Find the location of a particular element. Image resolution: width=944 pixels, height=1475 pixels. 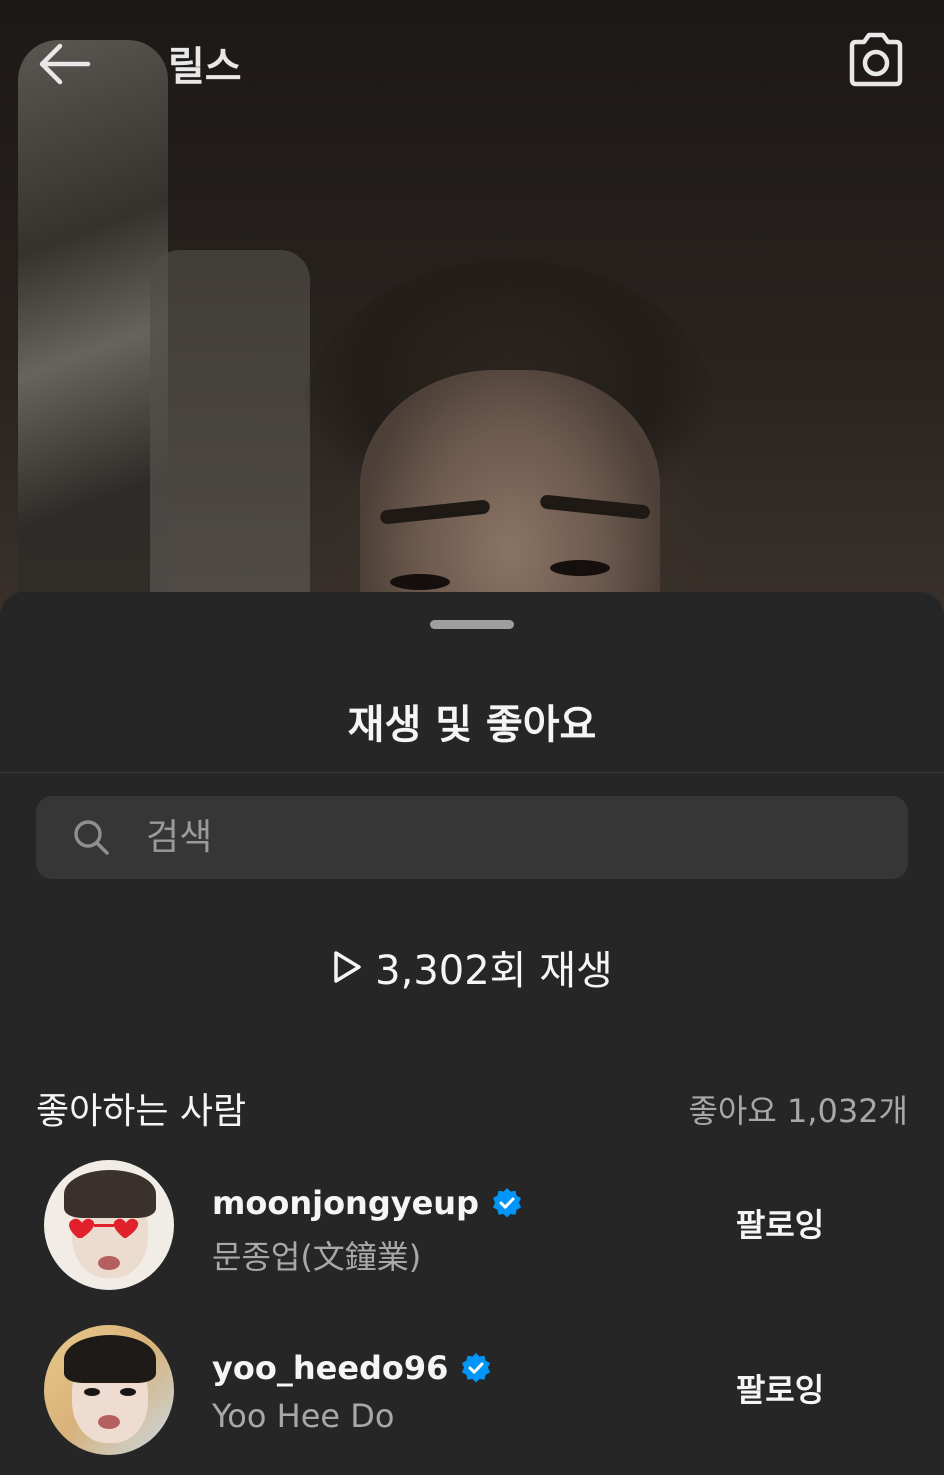

divider is located at coordinates (472, 772).